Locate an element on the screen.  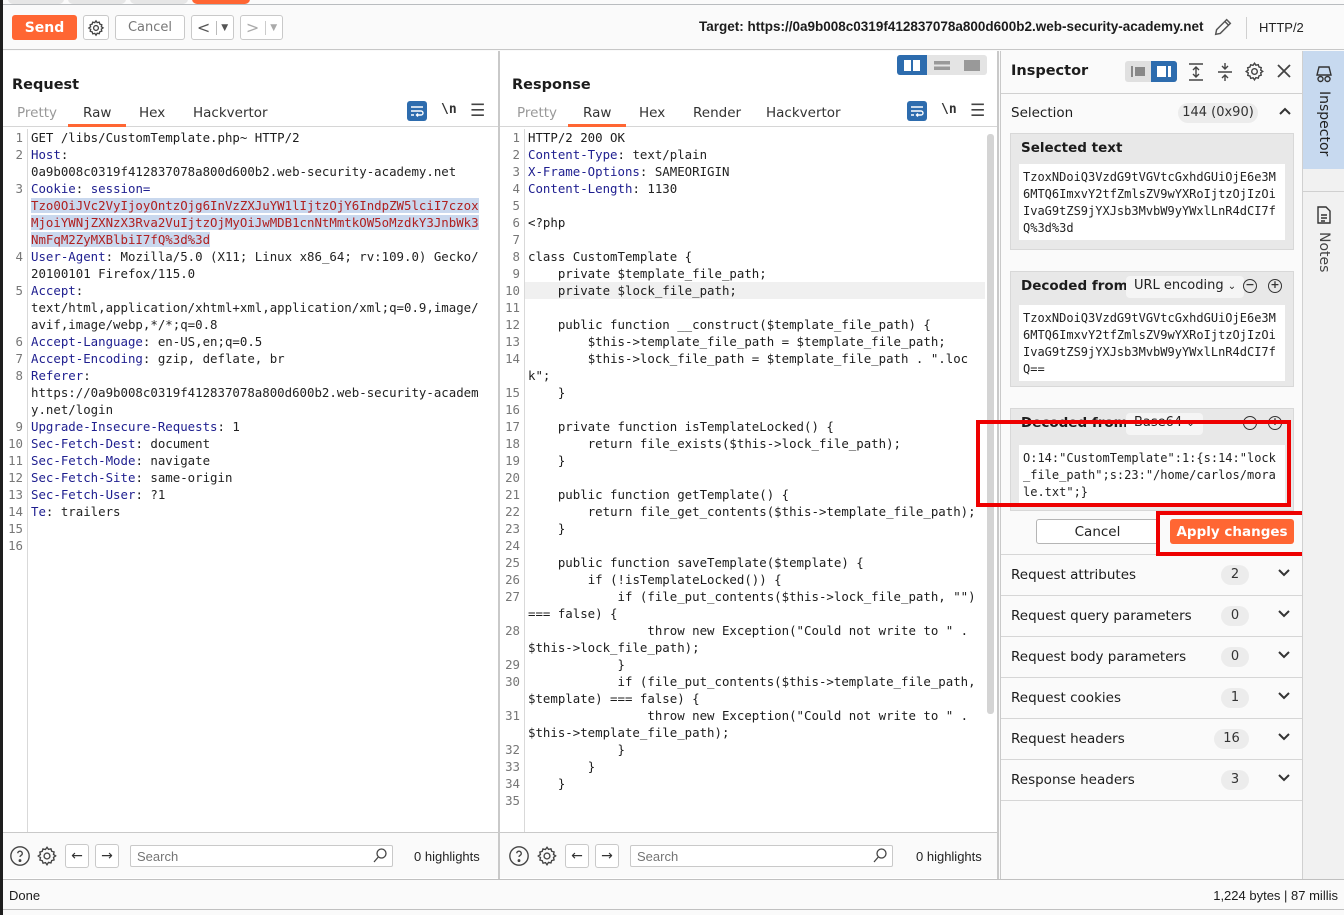
section-request-attributes: Request attributes 2 is located at coordinates (1151, 575).